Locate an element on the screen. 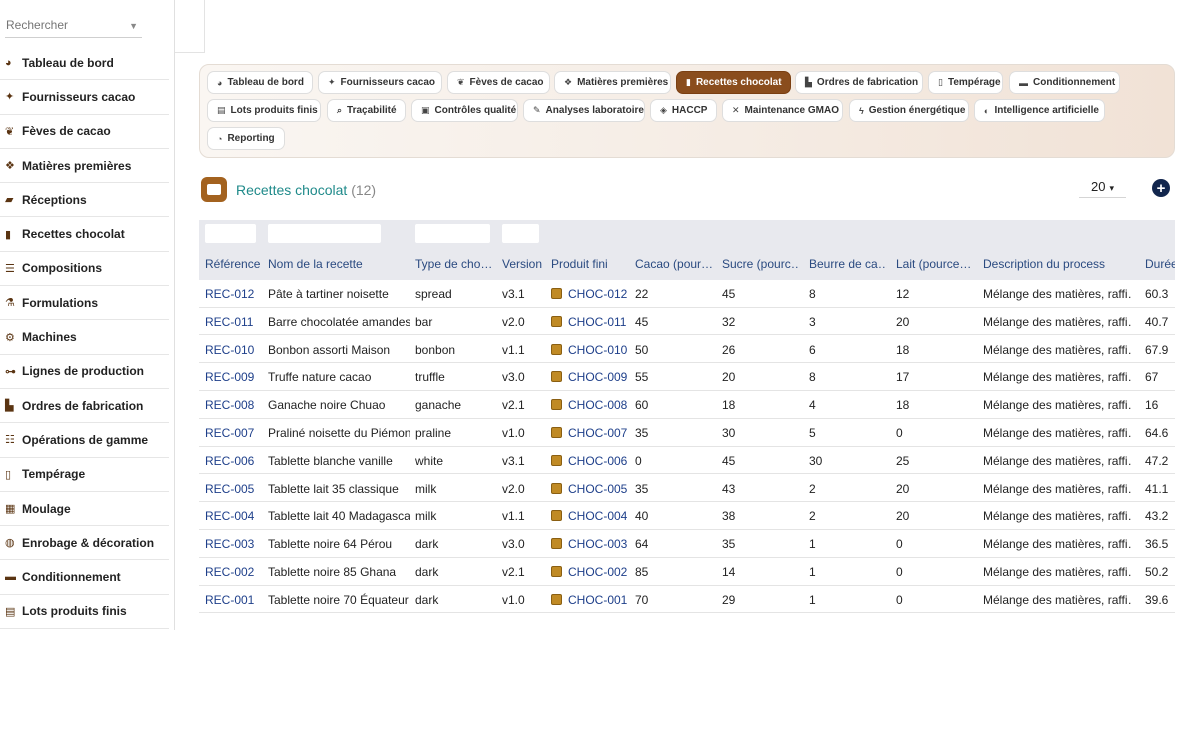 The height and width of the screenshot is (743, 1200). column-header: Description du process is located at coordinates (1057, 264).